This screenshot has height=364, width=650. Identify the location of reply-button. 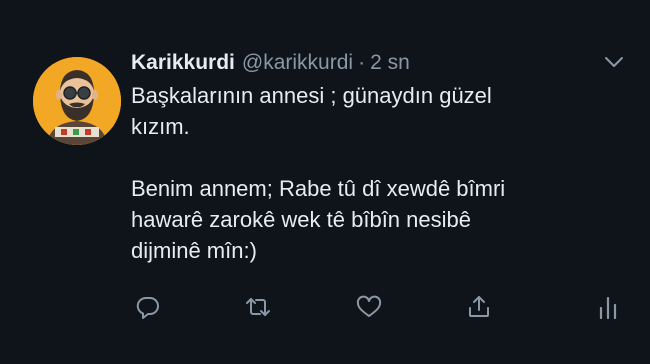
(148, 307).